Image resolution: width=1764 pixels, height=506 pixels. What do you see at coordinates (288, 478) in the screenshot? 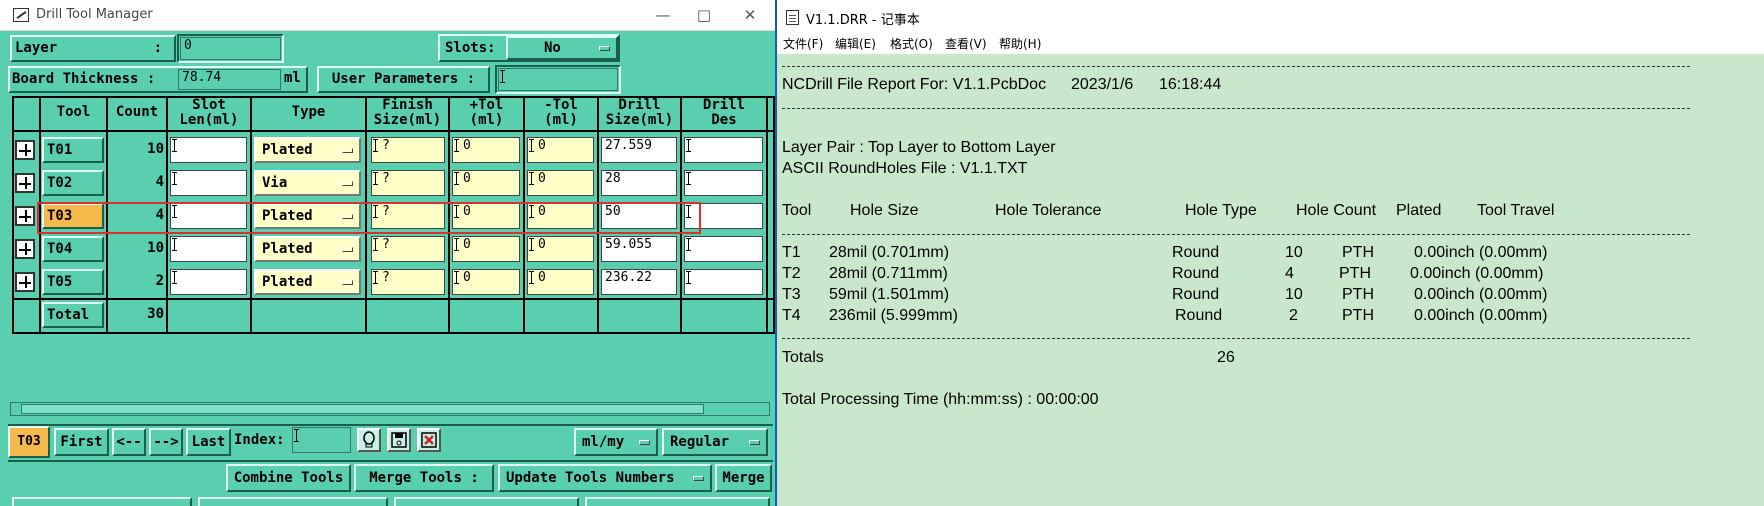
I see `combine-tools-button: Combine Tools` at bounding box center [288, 478].